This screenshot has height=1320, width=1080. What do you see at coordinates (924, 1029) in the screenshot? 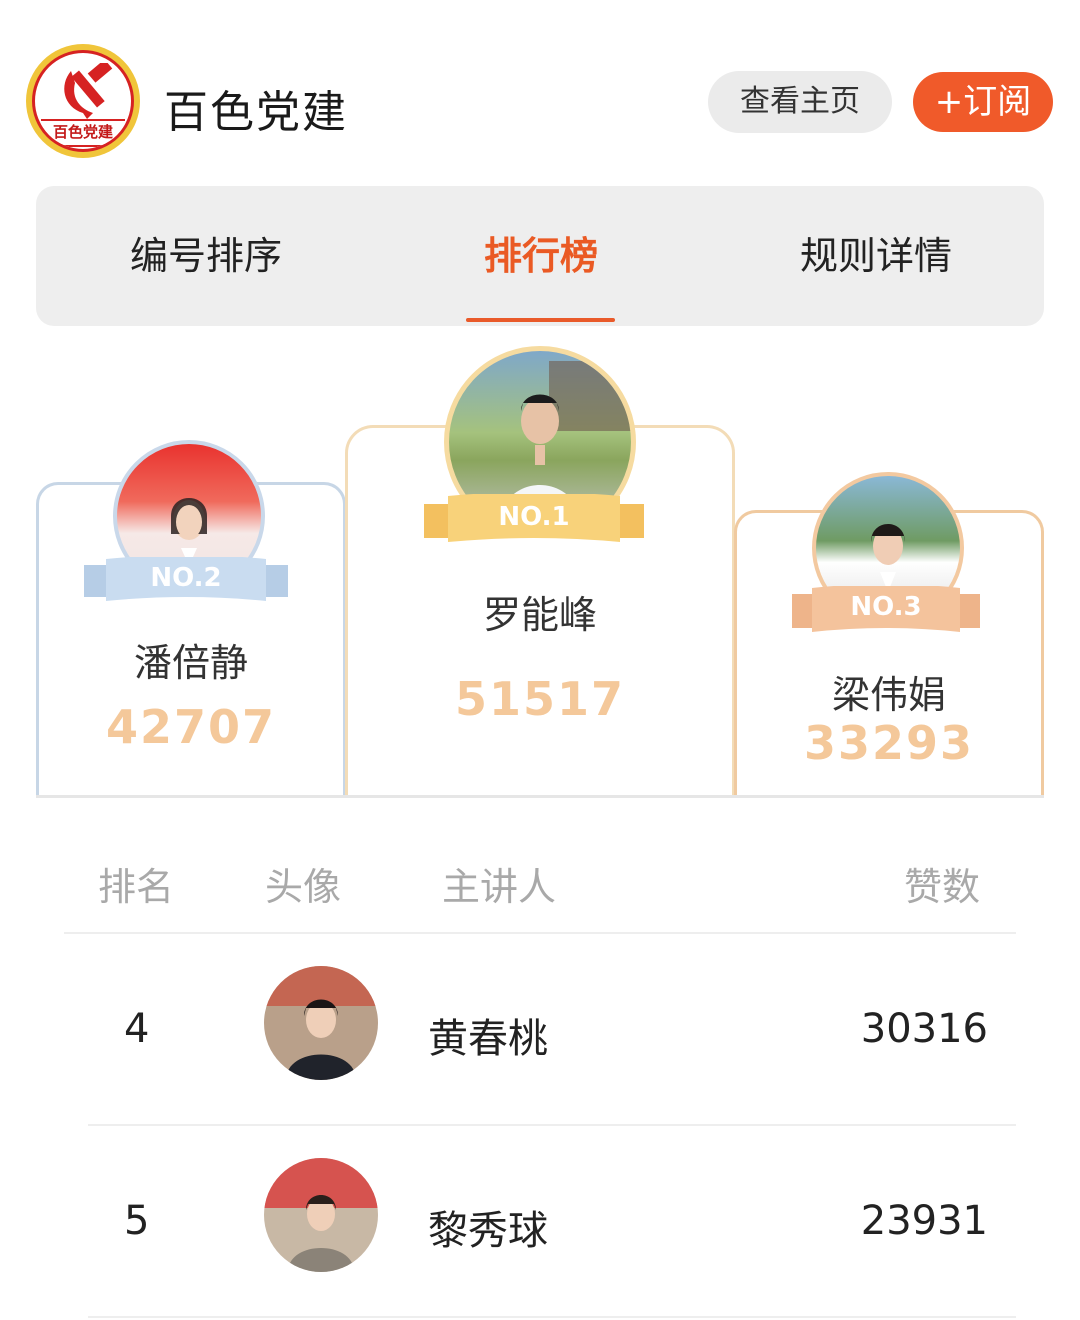
I see `row-likes: 30316` at bounding box center [924, 1029].